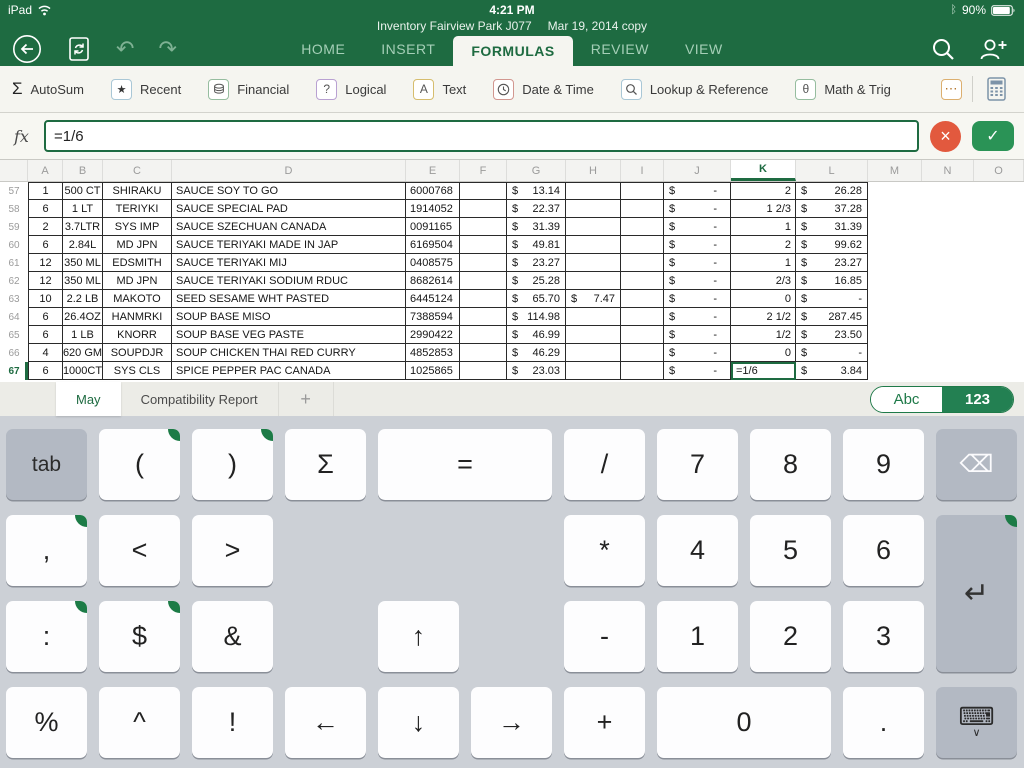 Image resolution: width=1024 pixels, height=768 pixels. I want to click on cell: $65.70, so click(536, 299).